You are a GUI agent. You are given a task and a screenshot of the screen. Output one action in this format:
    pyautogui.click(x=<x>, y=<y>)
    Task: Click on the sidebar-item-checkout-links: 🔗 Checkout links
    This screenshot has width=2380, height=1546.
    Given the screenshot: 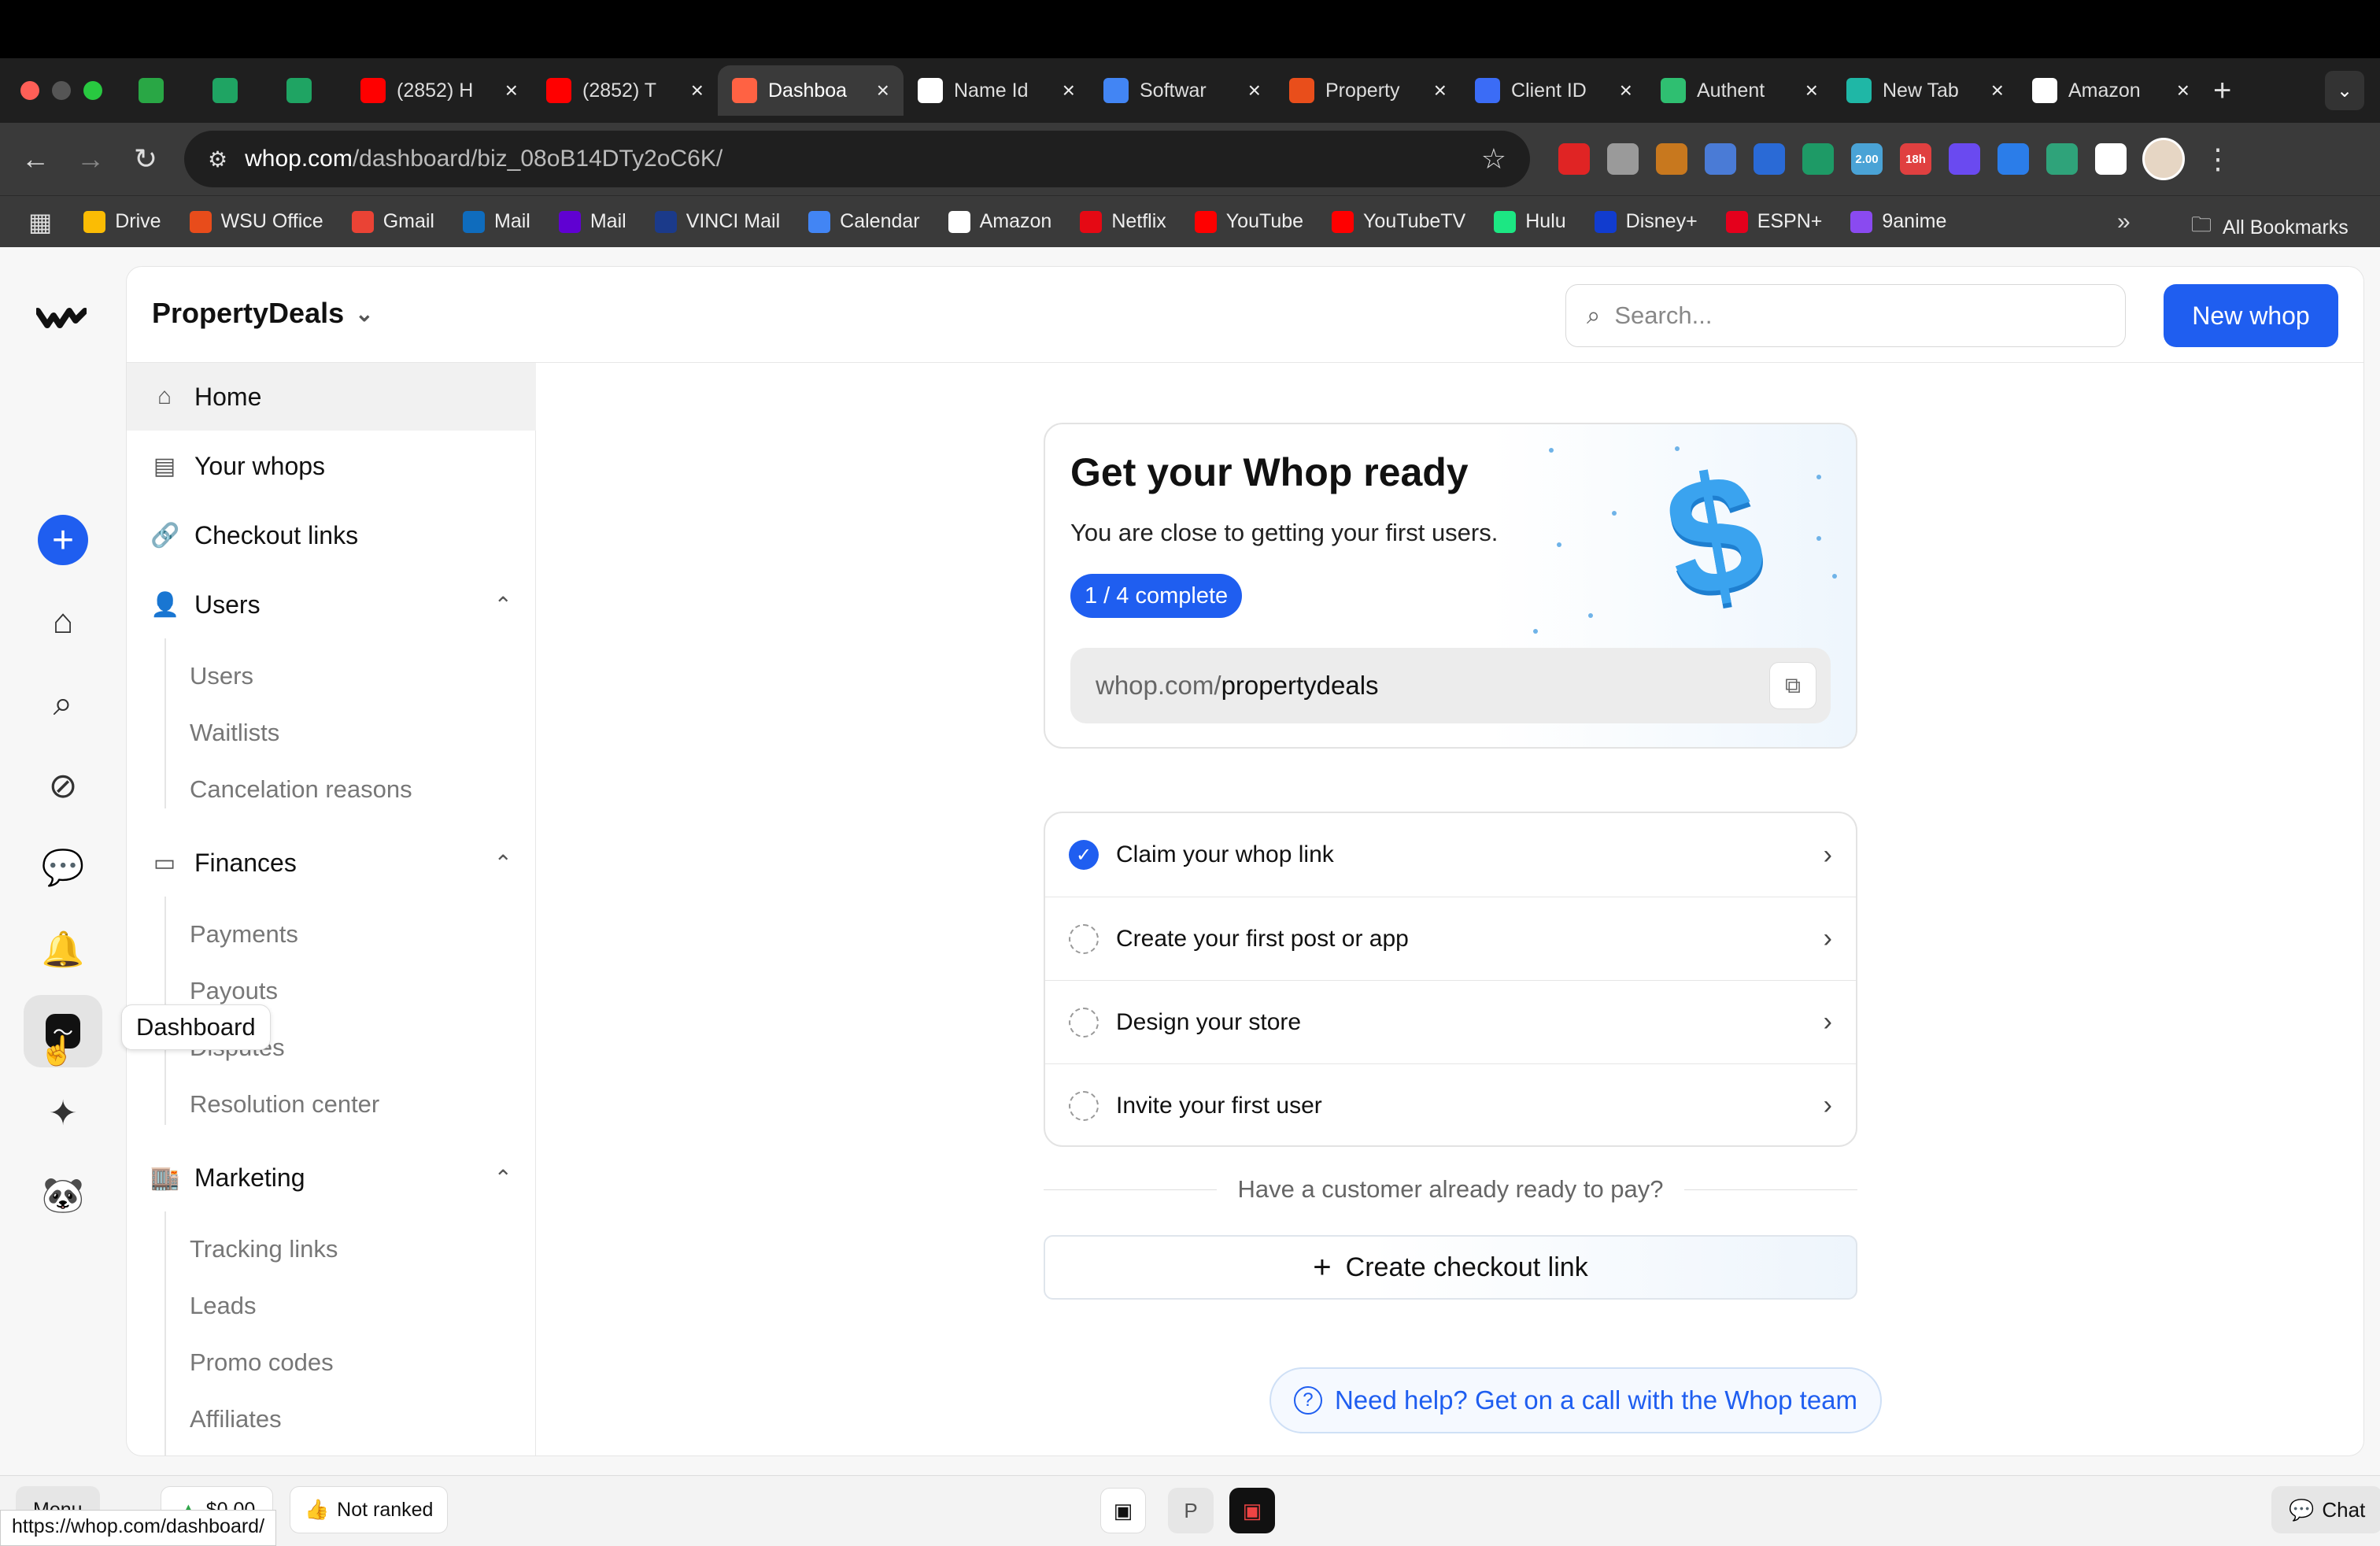 What is the action you would take?
    pyautogui.click(x=331, y=535)
    